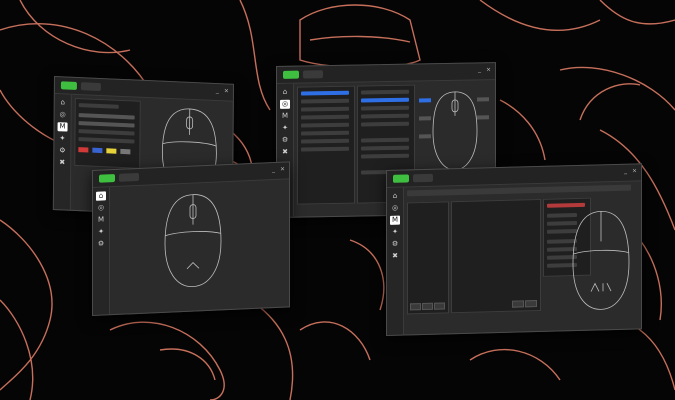  I want to click on lighting-settings-panel, so click(107, 133).